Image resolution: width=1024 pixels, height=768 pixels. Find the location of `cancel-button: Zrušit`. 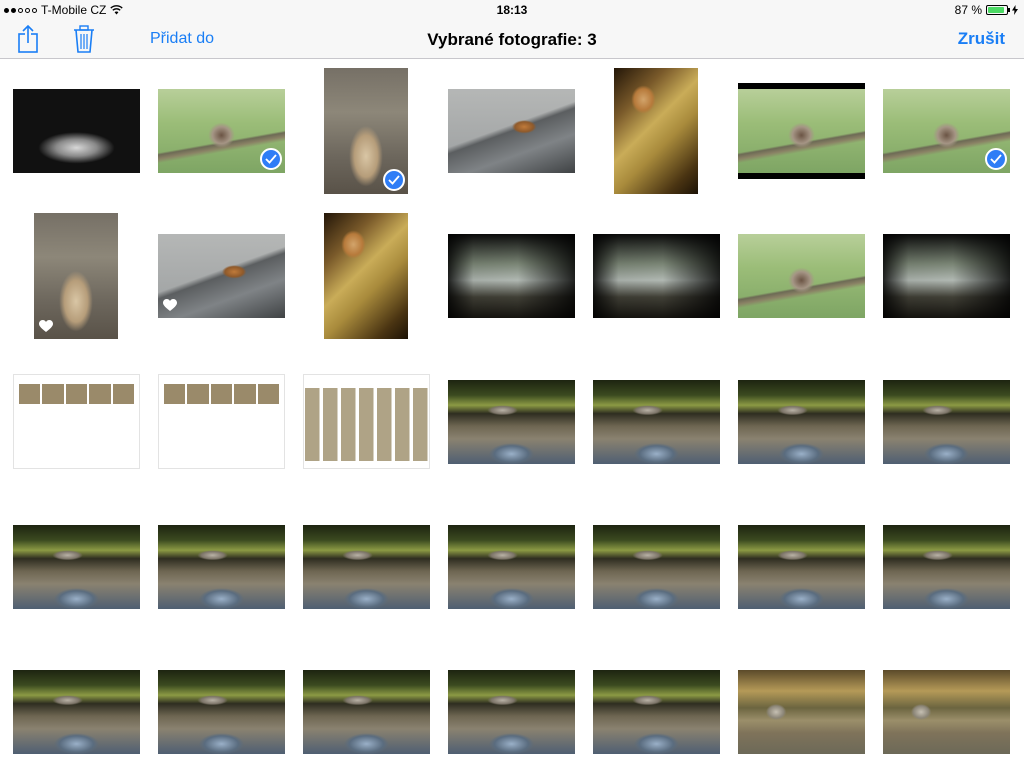

cancel-button: Zrušit is located at coordinates (981, 39).